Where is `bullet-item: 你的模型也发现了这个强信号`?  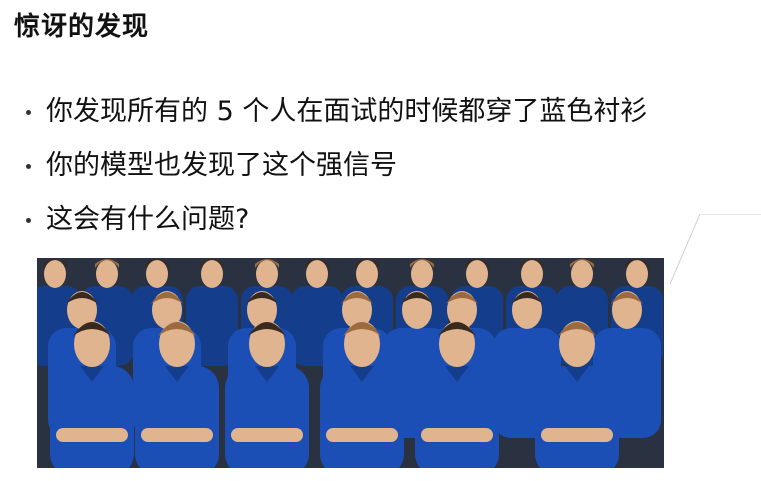 bullet-item: 你的模型也发现了这个强信号 is located at coordinates (334, 173).